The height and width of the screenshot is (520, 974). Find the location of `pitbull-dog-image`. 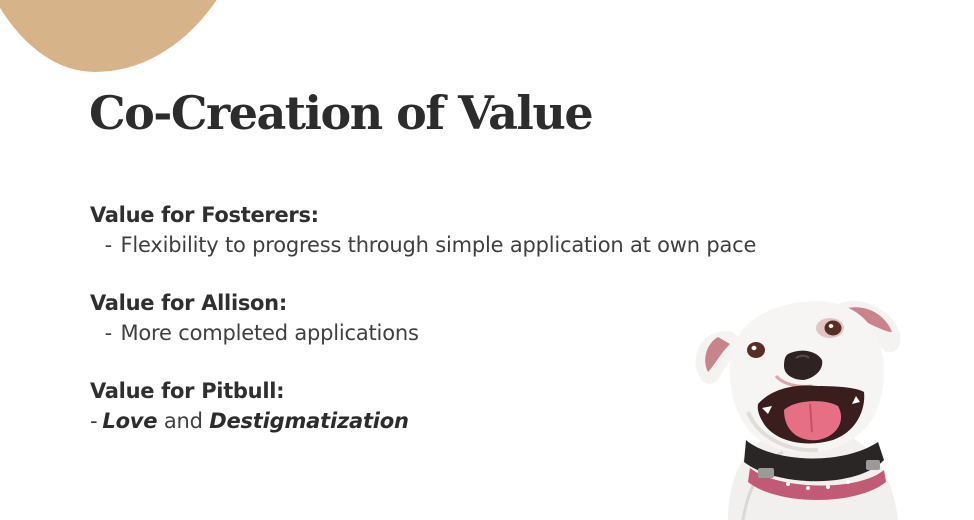

pitbull-dog-image is located at coordinates (798, 410).